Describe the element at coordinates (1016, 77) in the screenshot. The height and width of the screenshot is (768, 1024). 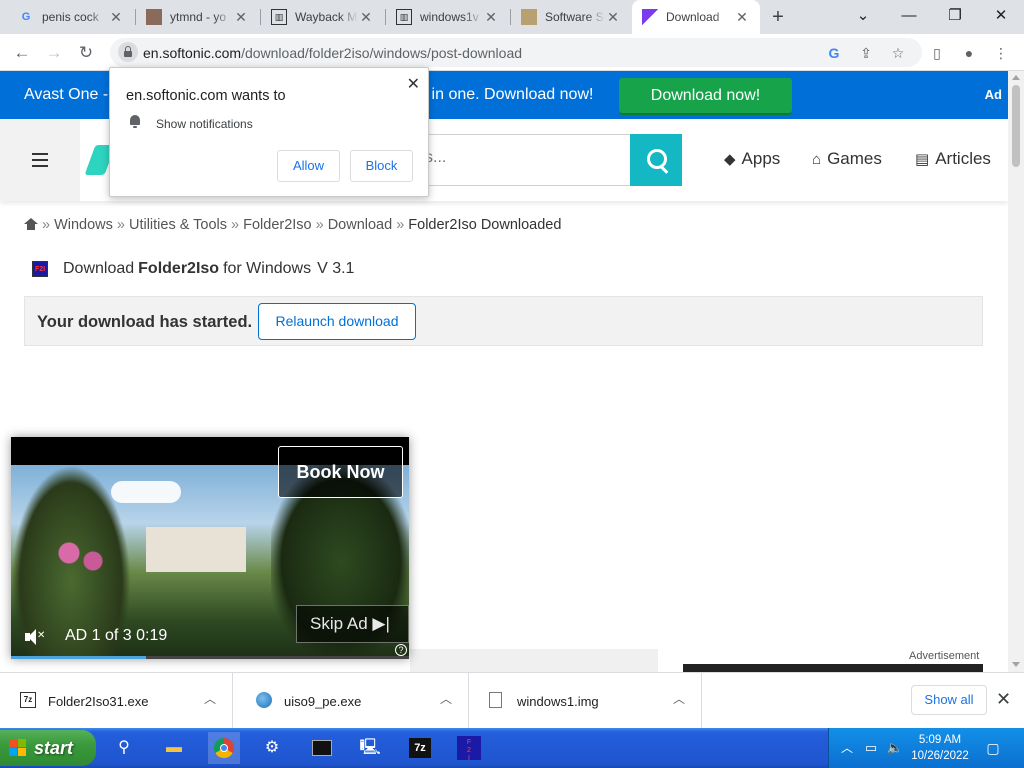
I see `scroll-up-arrow` at that location.